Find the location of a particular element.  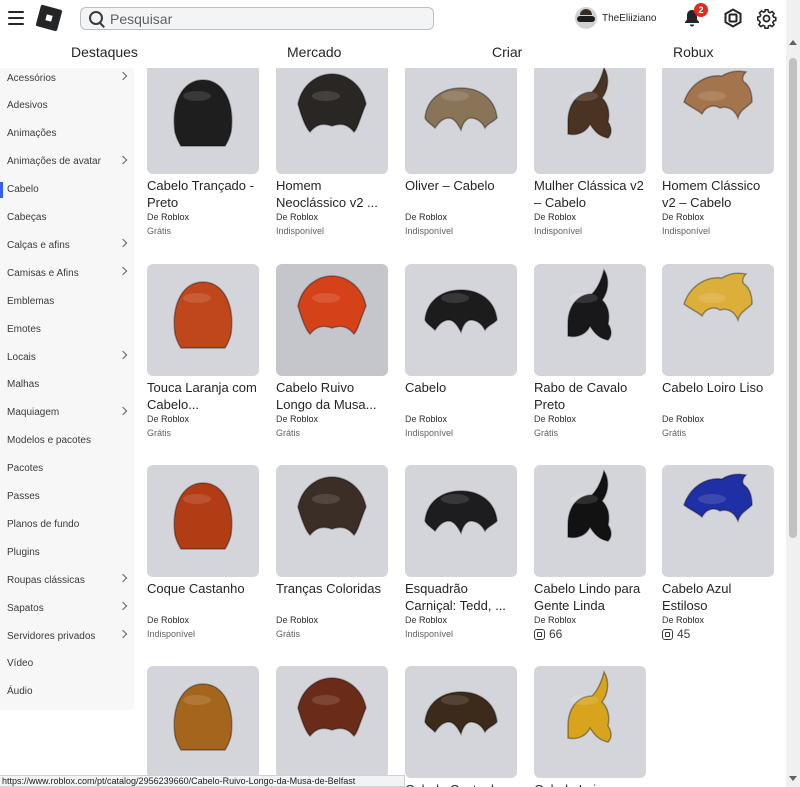

sidebar-item: Adesivos is located at coordinates (67, 106).